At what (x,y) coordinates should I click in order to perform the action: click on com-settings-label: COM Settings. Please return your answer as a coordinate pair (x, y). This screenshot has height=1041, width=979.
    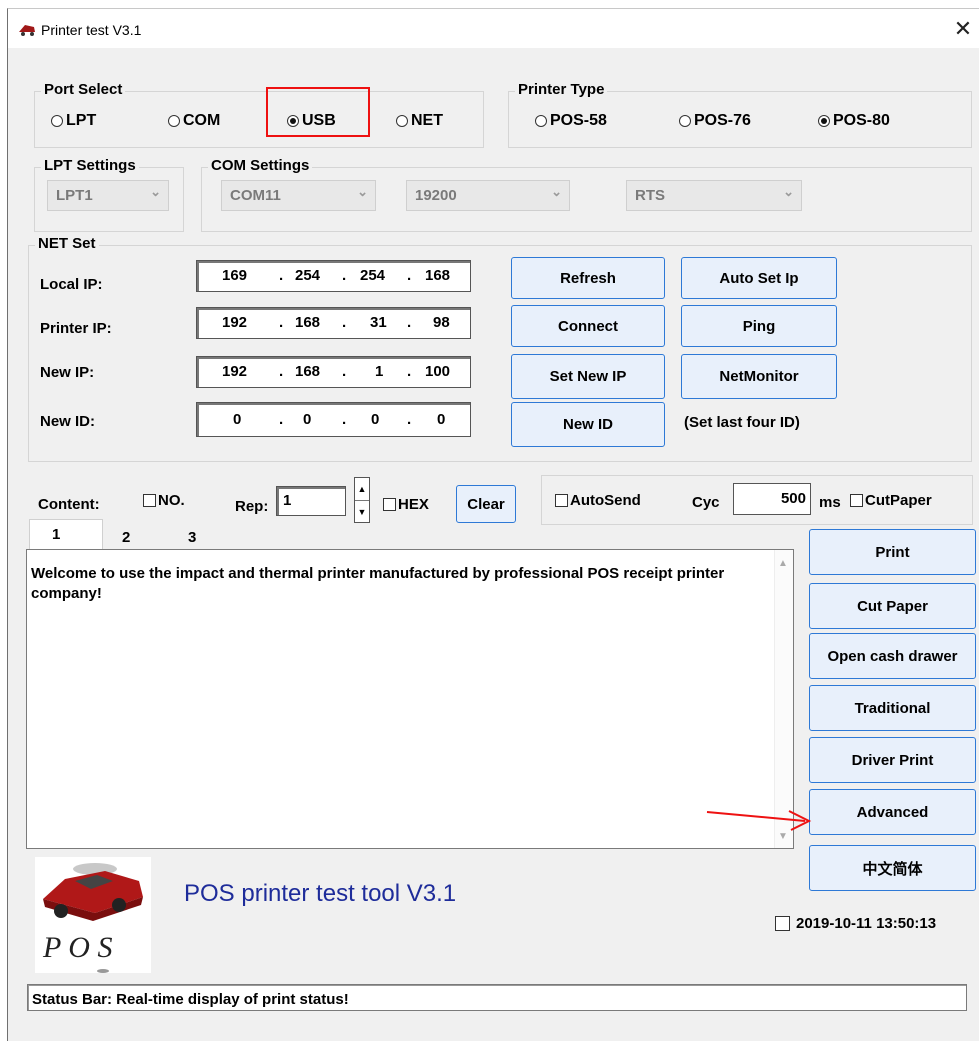
    Looking at the image, I should click on (260, 165).